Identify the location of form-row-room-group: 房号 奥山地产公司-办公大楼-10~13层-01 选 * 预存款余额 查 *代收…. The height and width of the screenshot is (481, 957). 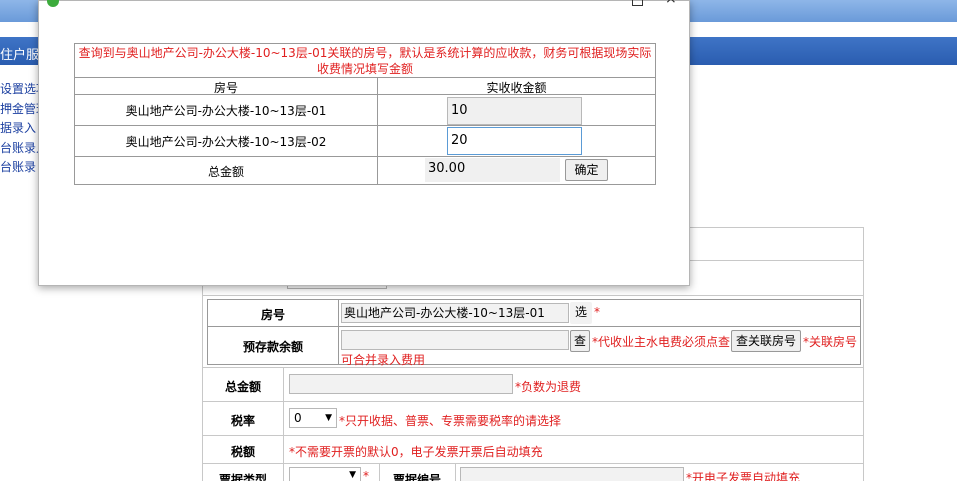
(533, 332).